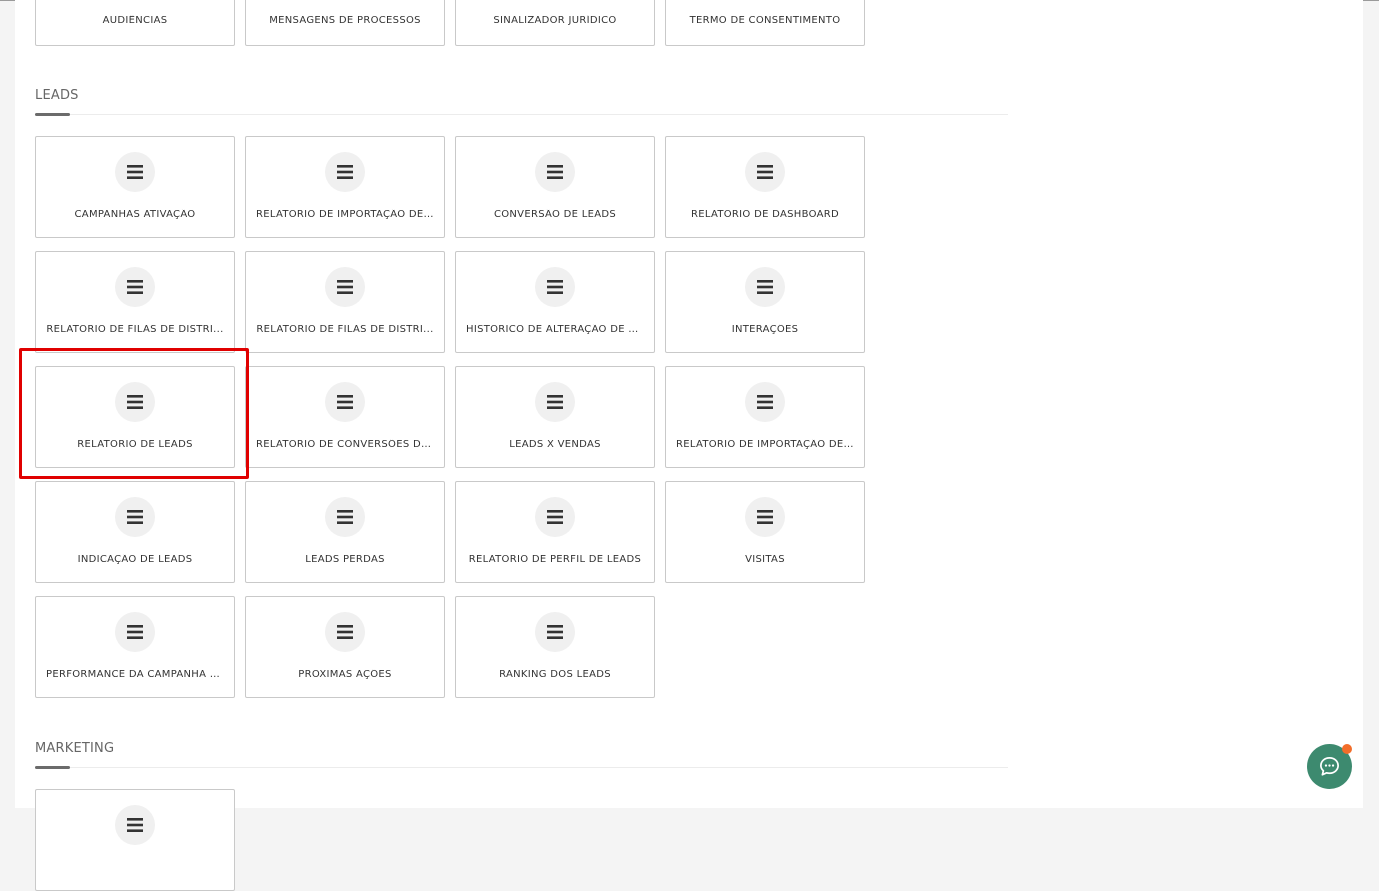 The width and height of the screenshot is (1379, 891). What do you see at coordinates (765, 20) in the screenshot?
I see `report-card-label: TERMO DE CONSENTIMENTO` at bounding box center [765, 20].